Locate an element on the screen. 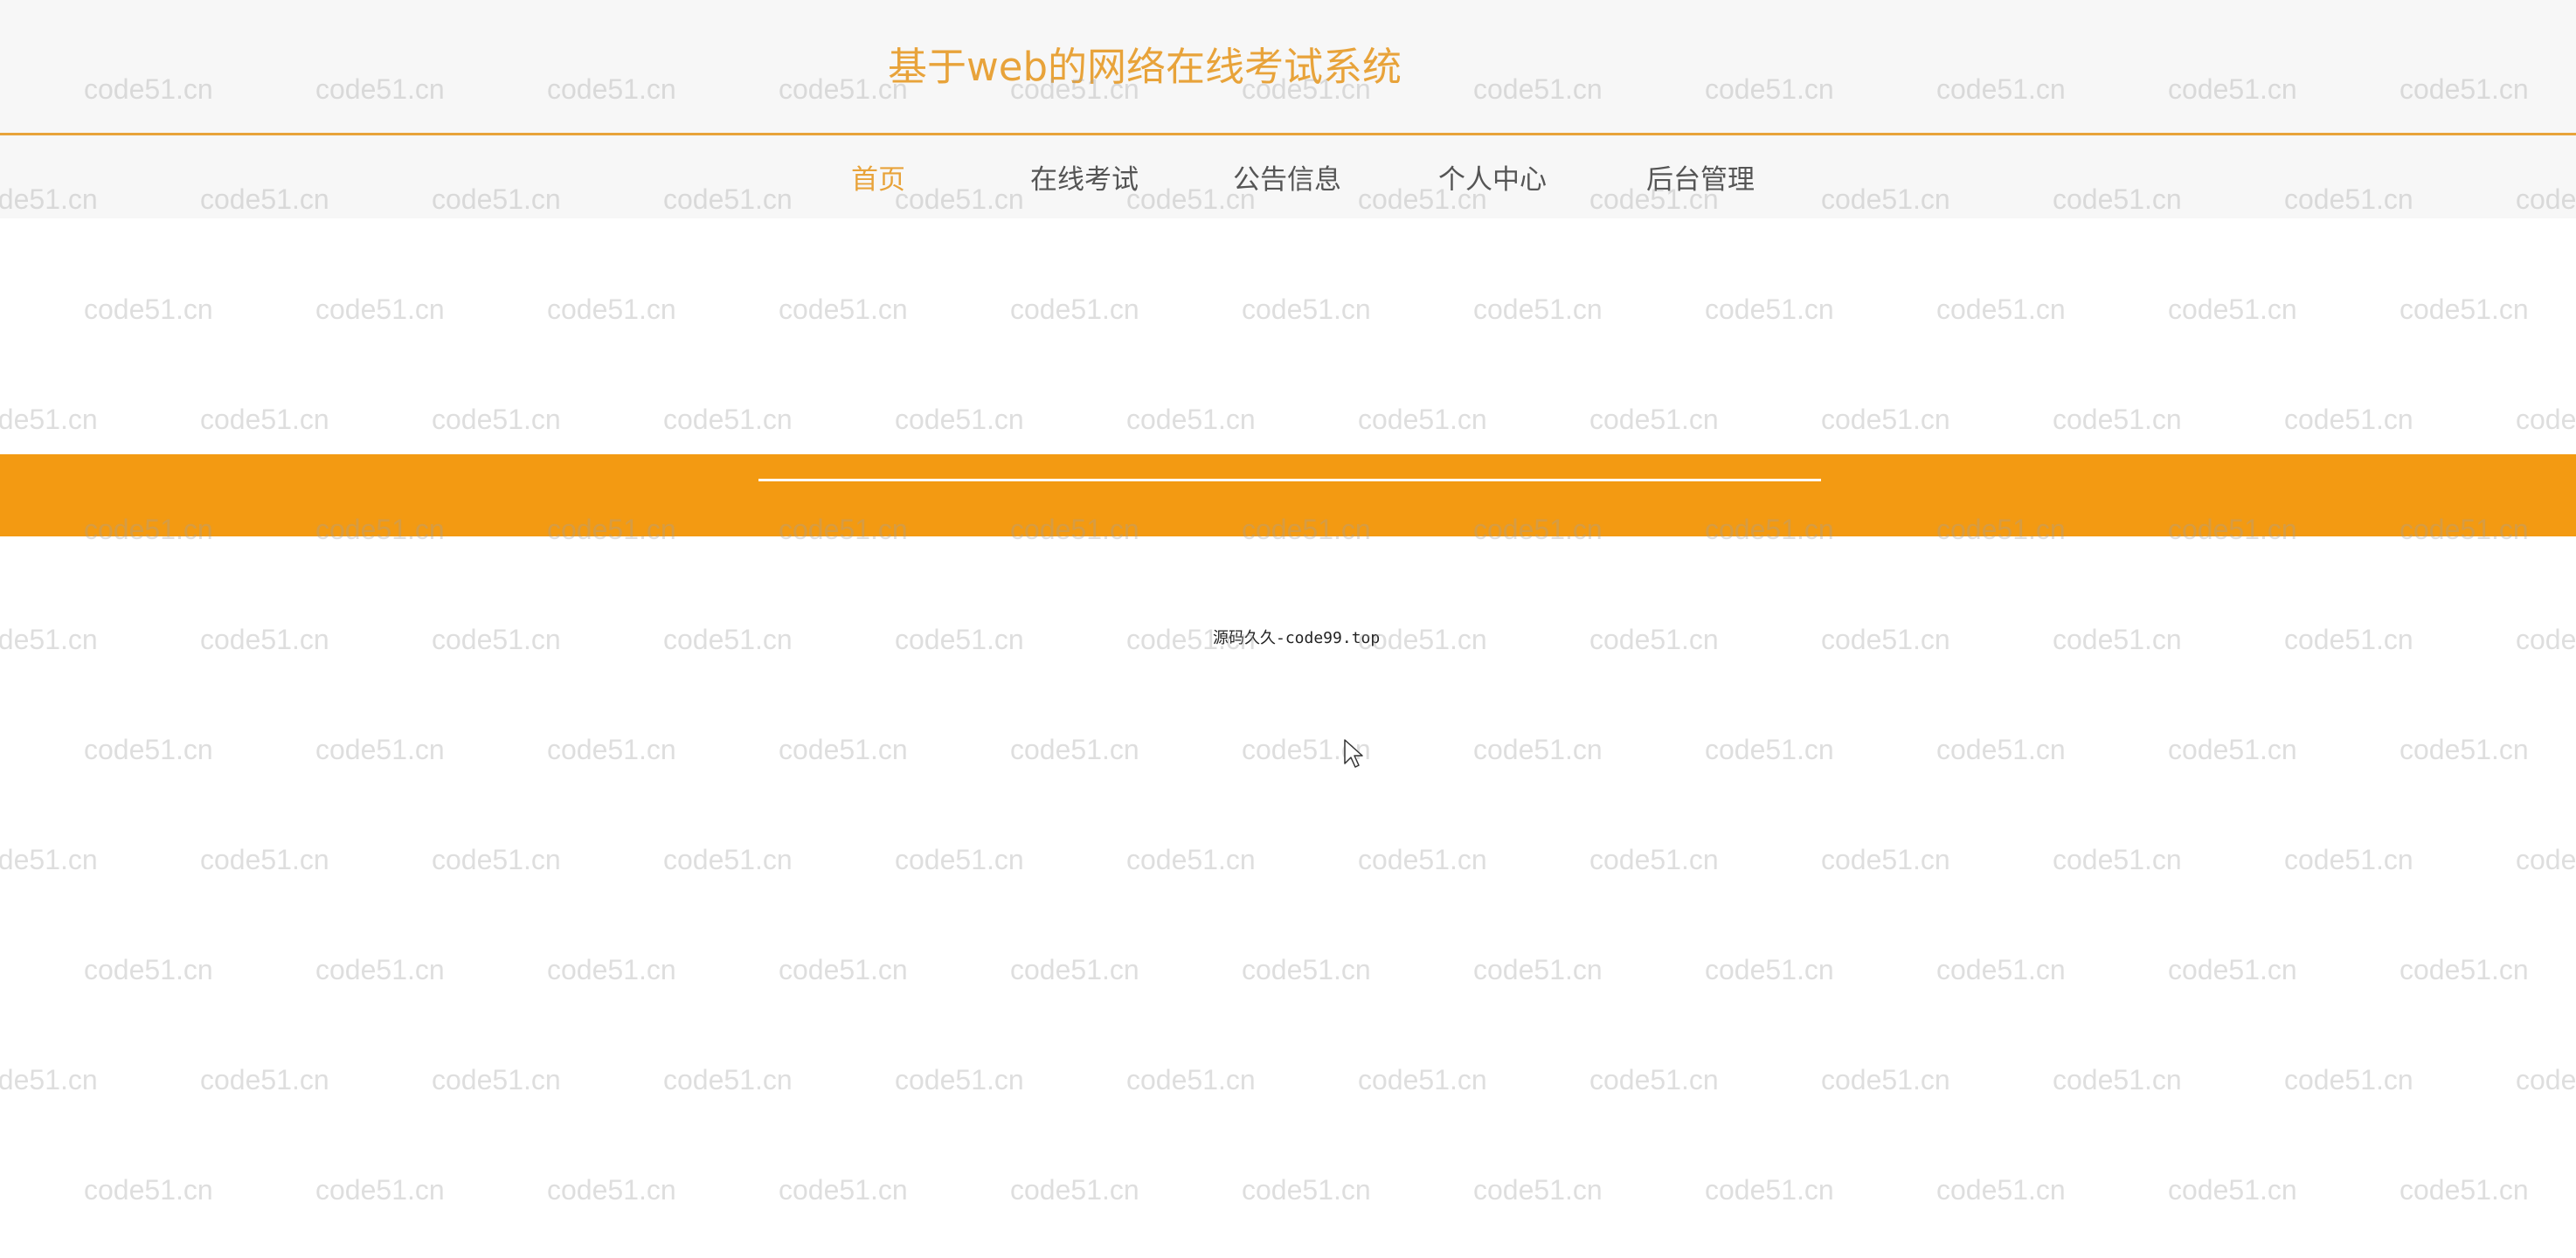 The image size is (2576, 1258). footer-text: 源码久久-code99.top is located at coordinates (1296, 637).